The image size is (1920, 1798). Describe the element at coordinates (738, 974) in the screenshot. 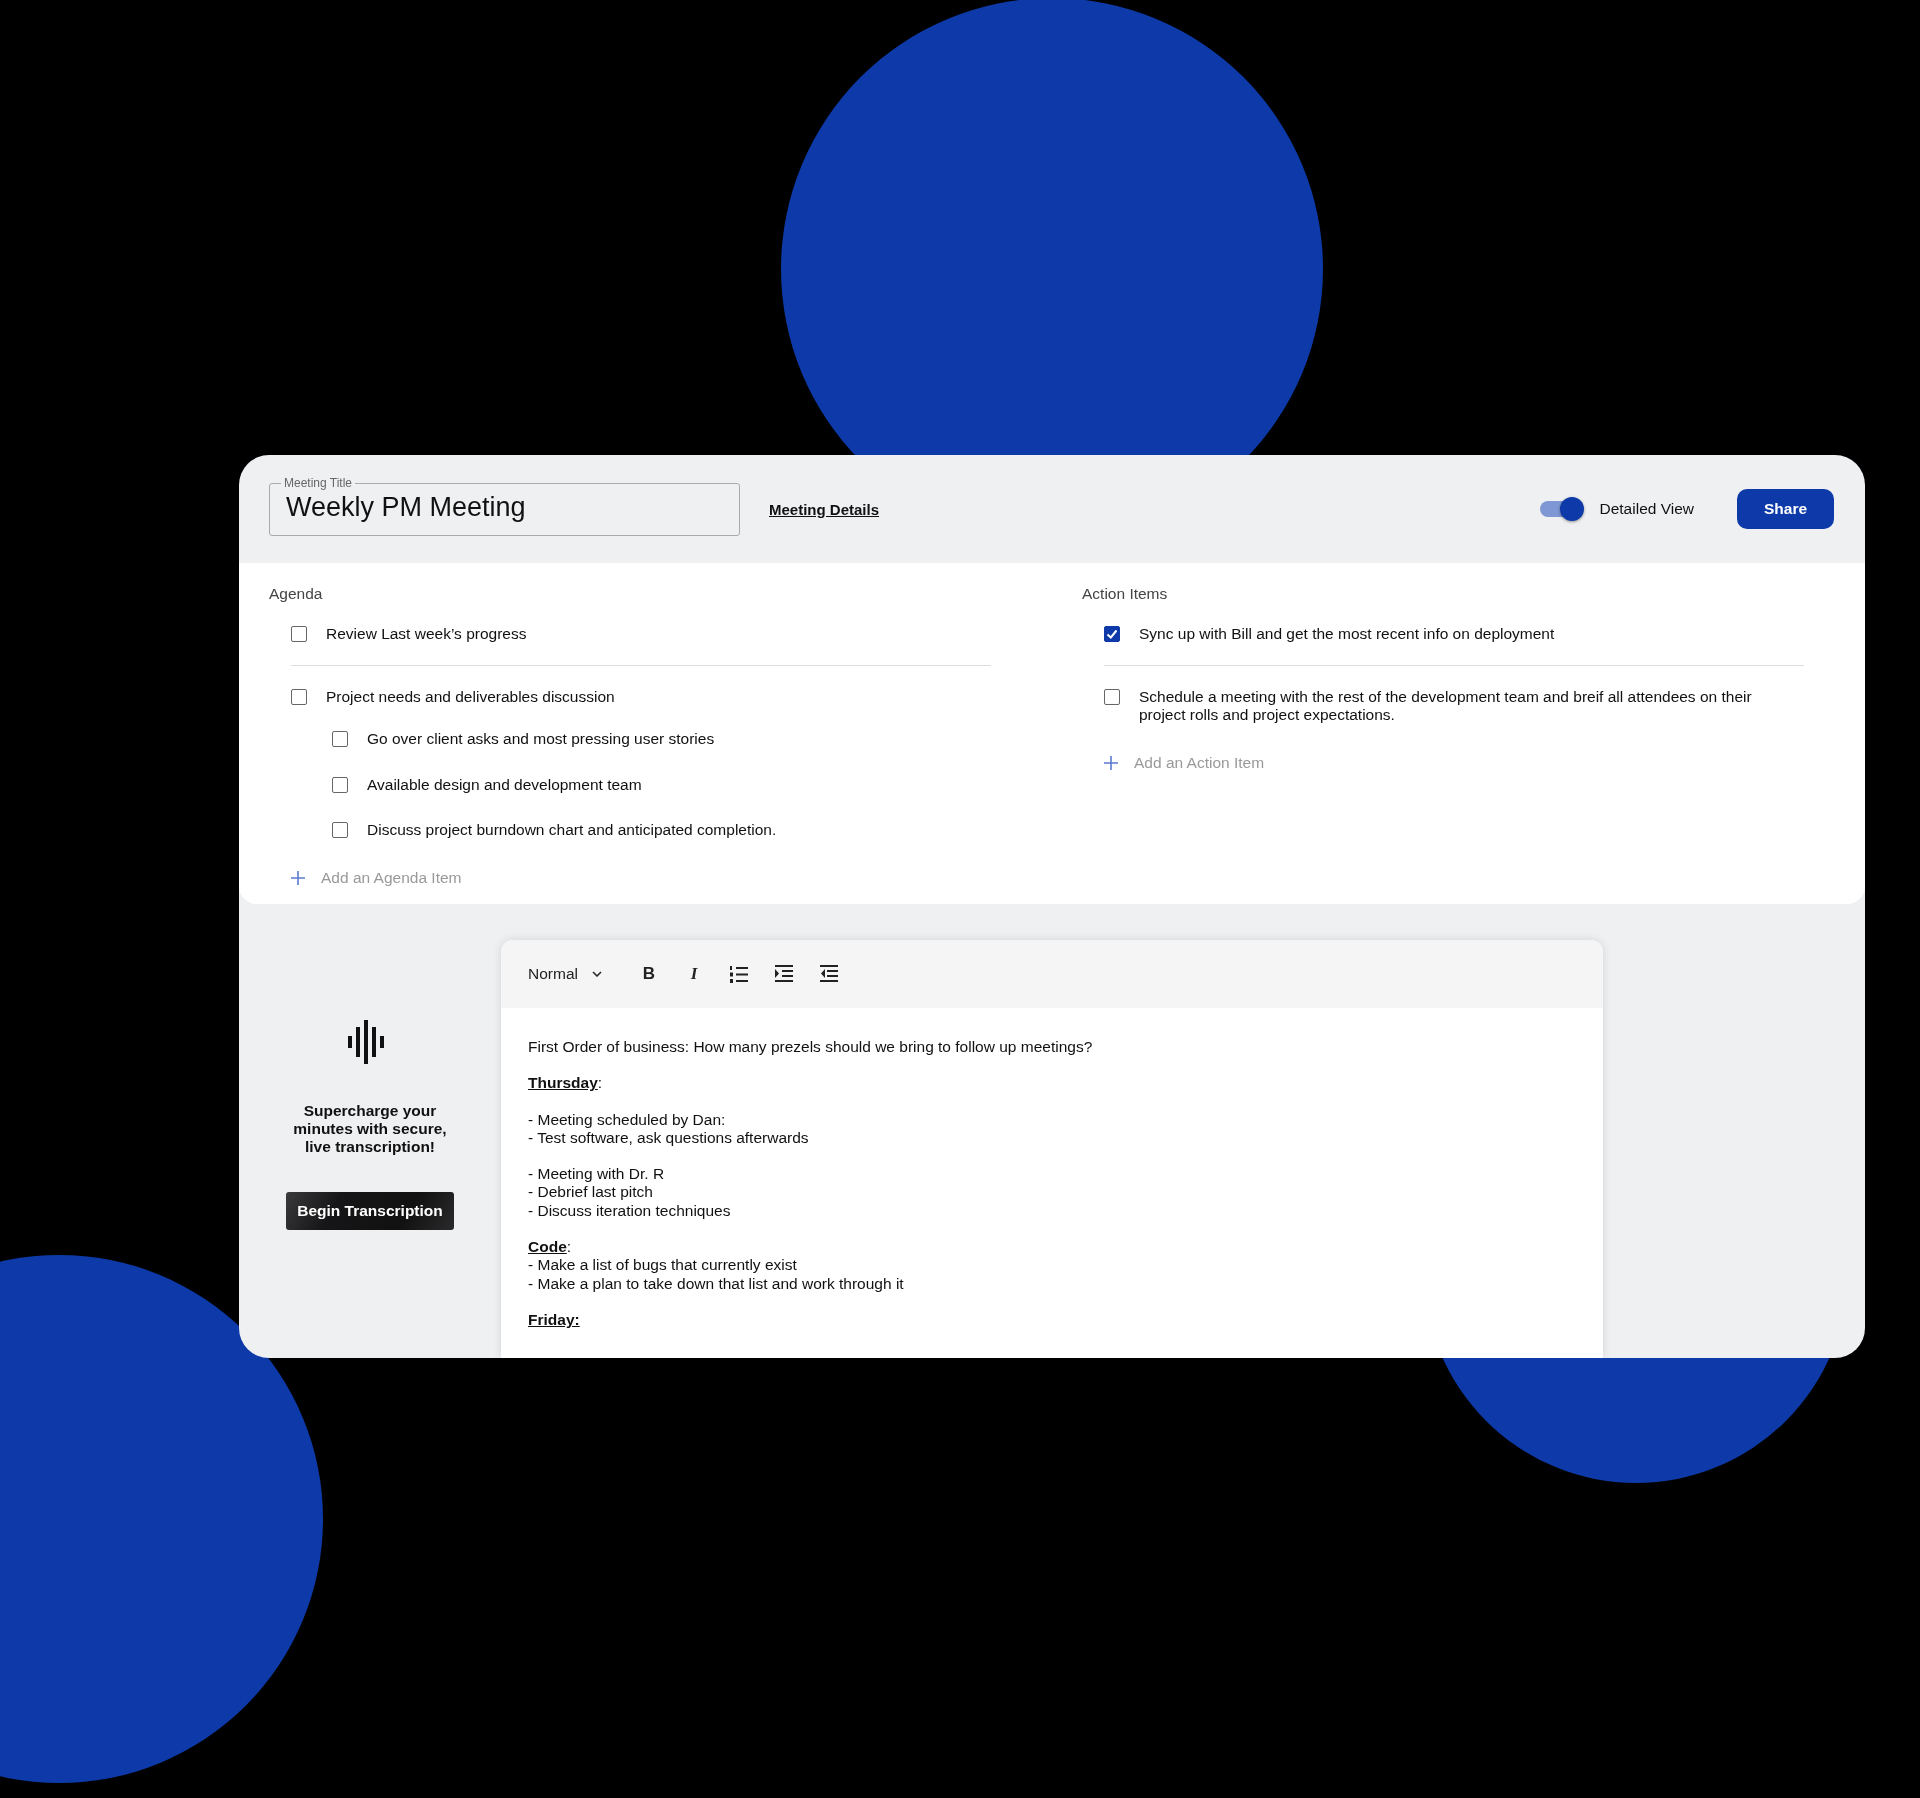

I see `numbered-list-icon` at that location.